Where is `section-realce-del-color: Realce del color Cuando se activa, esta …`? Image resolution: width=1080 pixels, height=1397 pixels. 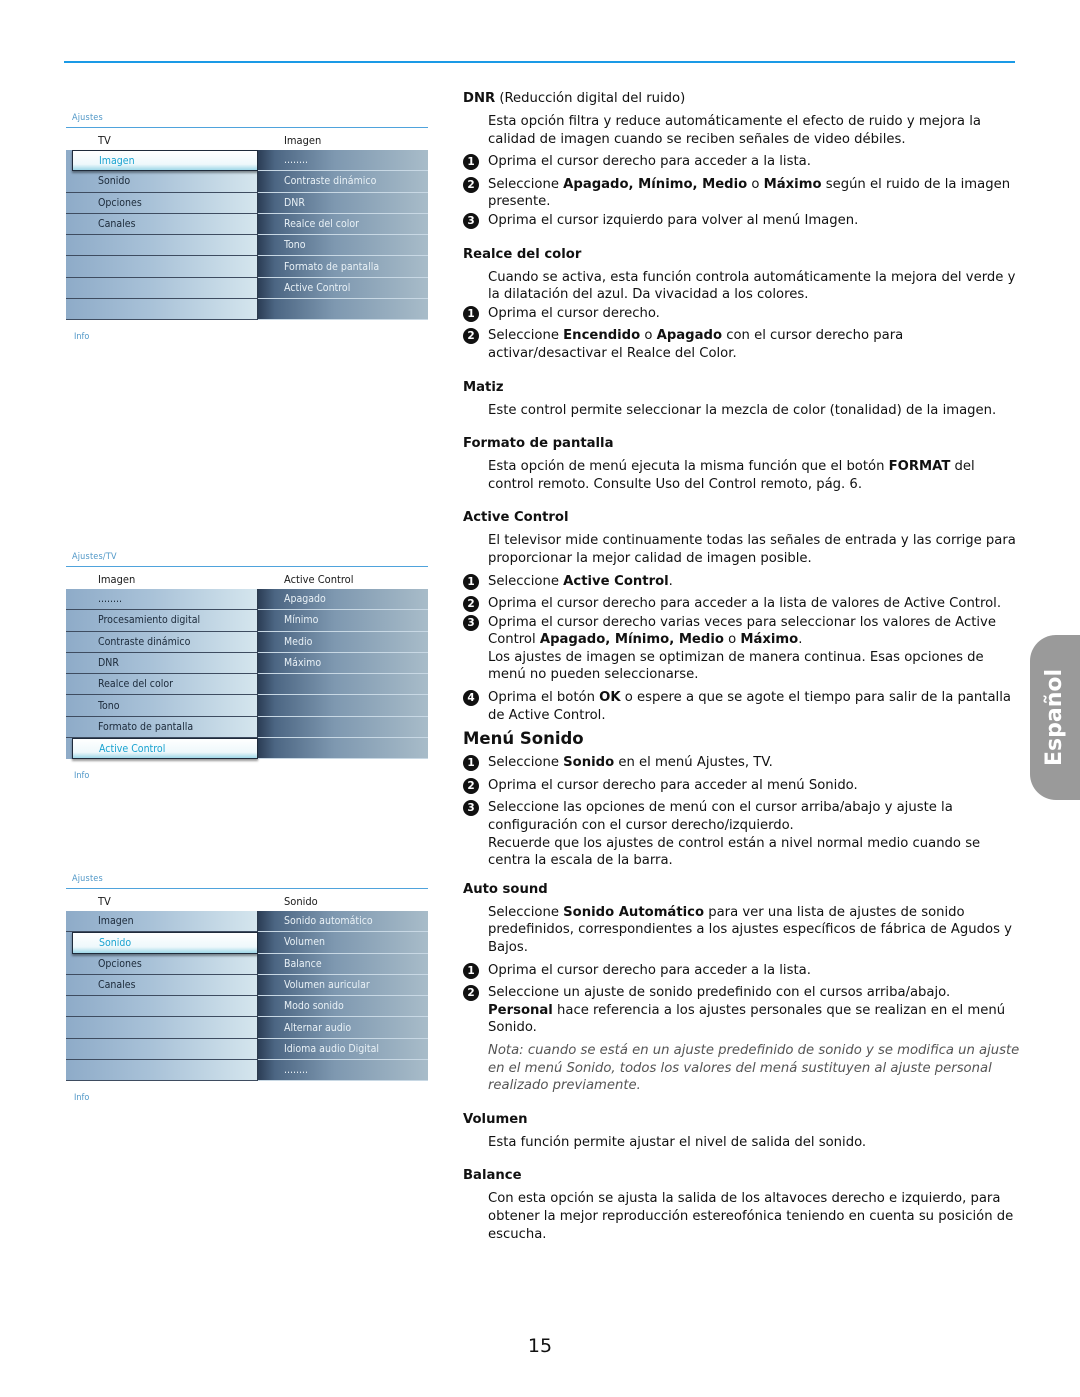
section-realce-del-color: Realce del color Cuando se activa, esta … is located at coordinates (743, 304).